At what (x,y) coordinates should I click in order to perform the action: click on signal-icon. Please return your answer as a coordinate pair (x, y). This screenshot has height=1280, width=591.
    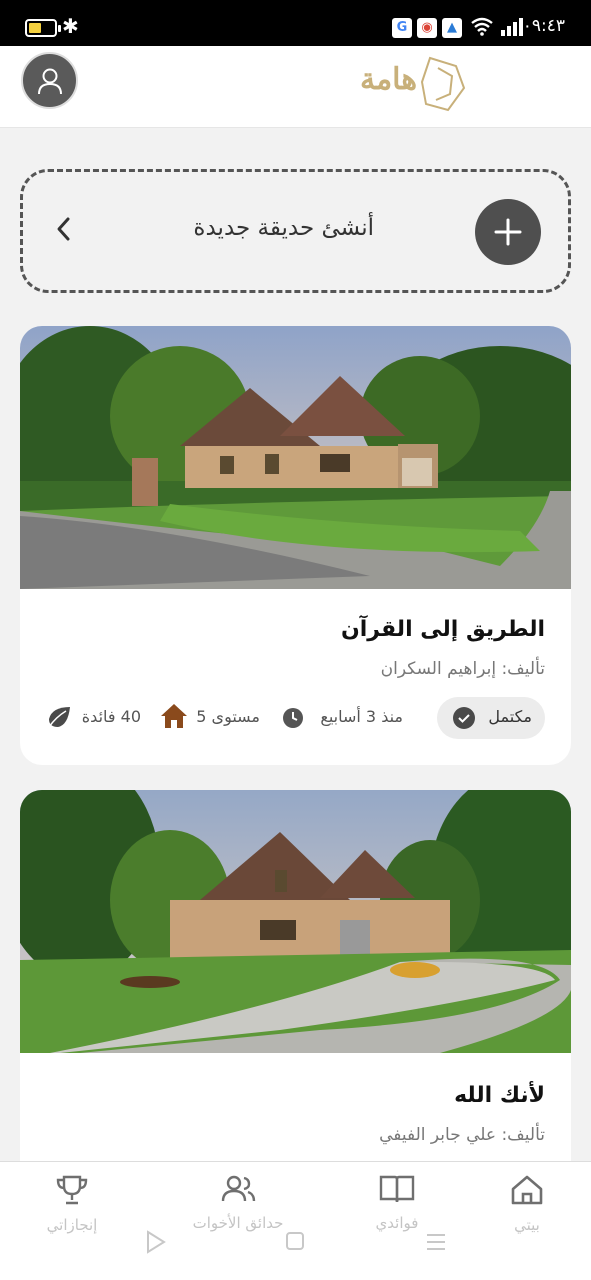
    Looking at the image, I should click on (512, 27).